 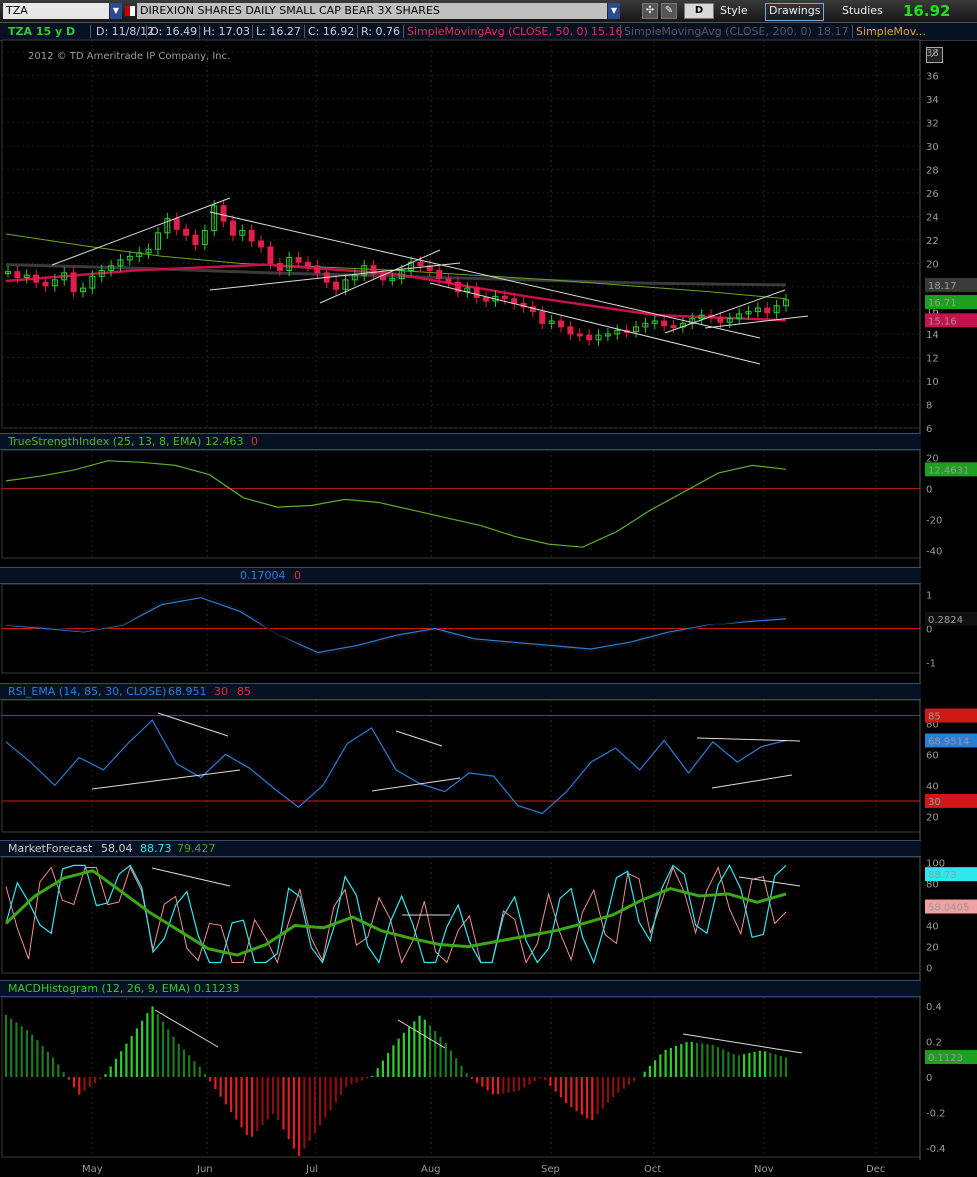 I want to click on macd-tick: -0.4, so click(x=936, y=1149).